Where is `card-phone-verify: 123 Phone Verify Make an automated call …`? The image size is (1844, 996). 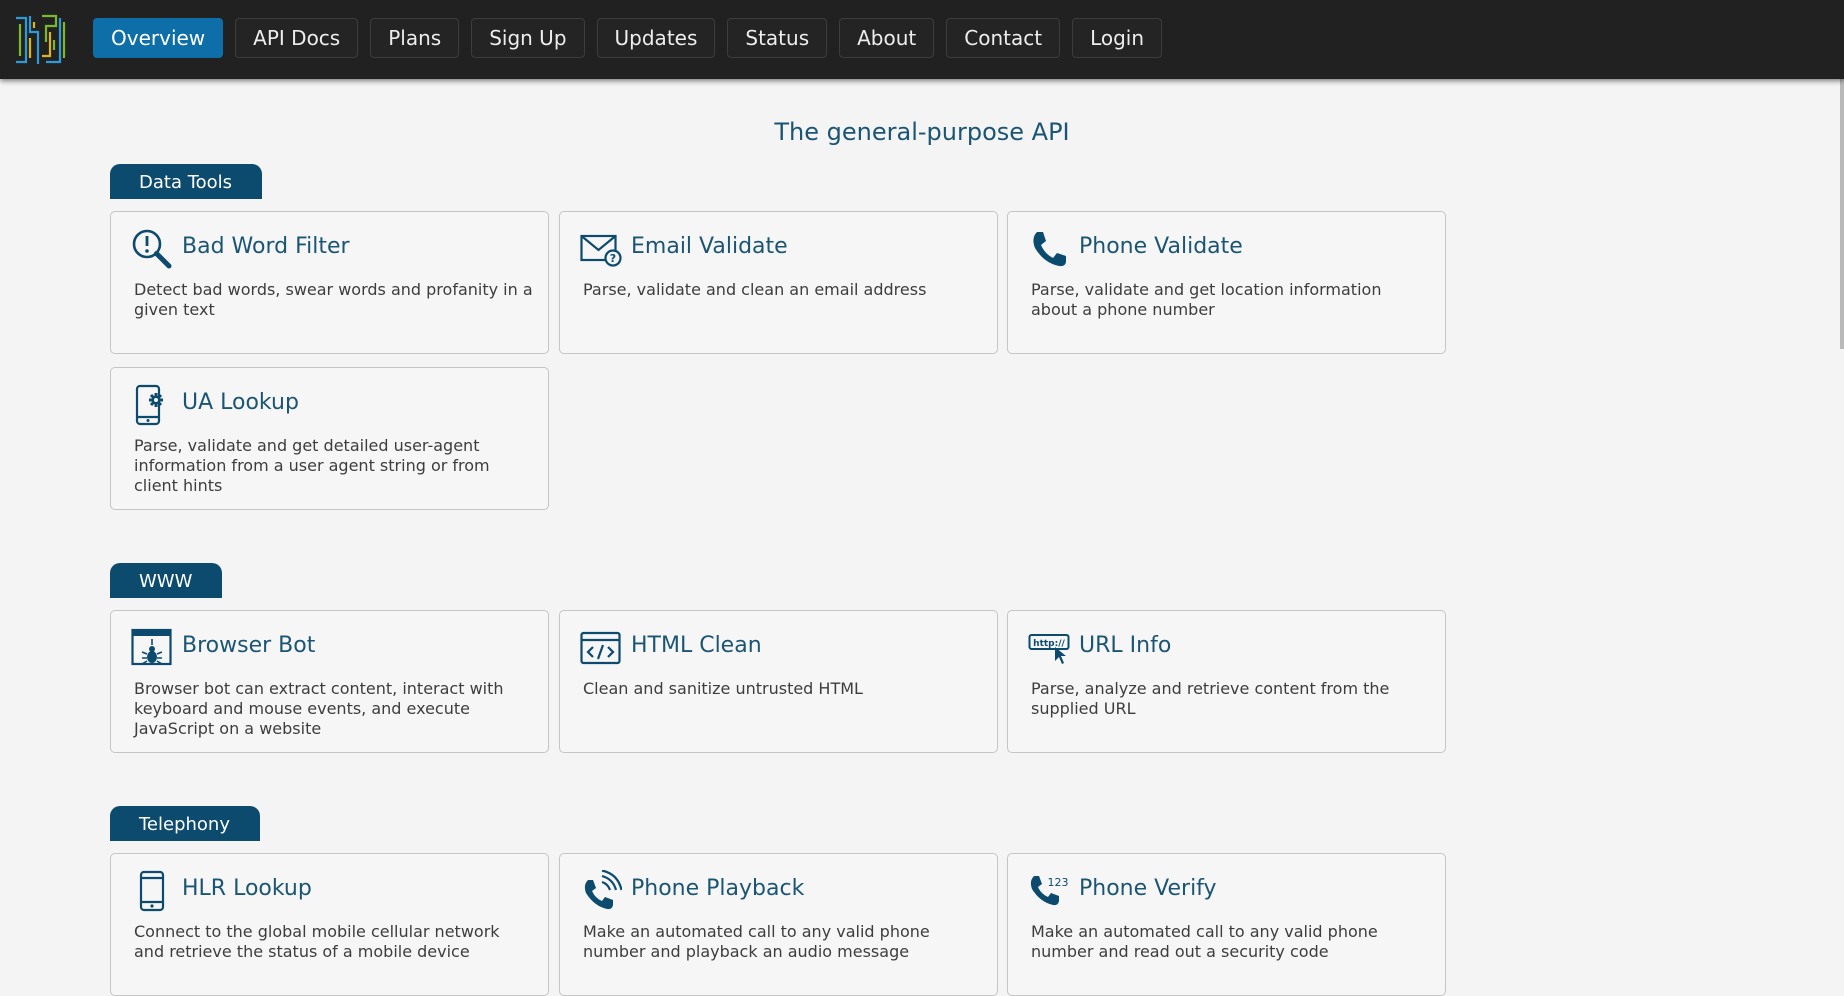 card-phone-verify: 123 Phone Verify Make an automated call … is located at coordinates (1226, 924).